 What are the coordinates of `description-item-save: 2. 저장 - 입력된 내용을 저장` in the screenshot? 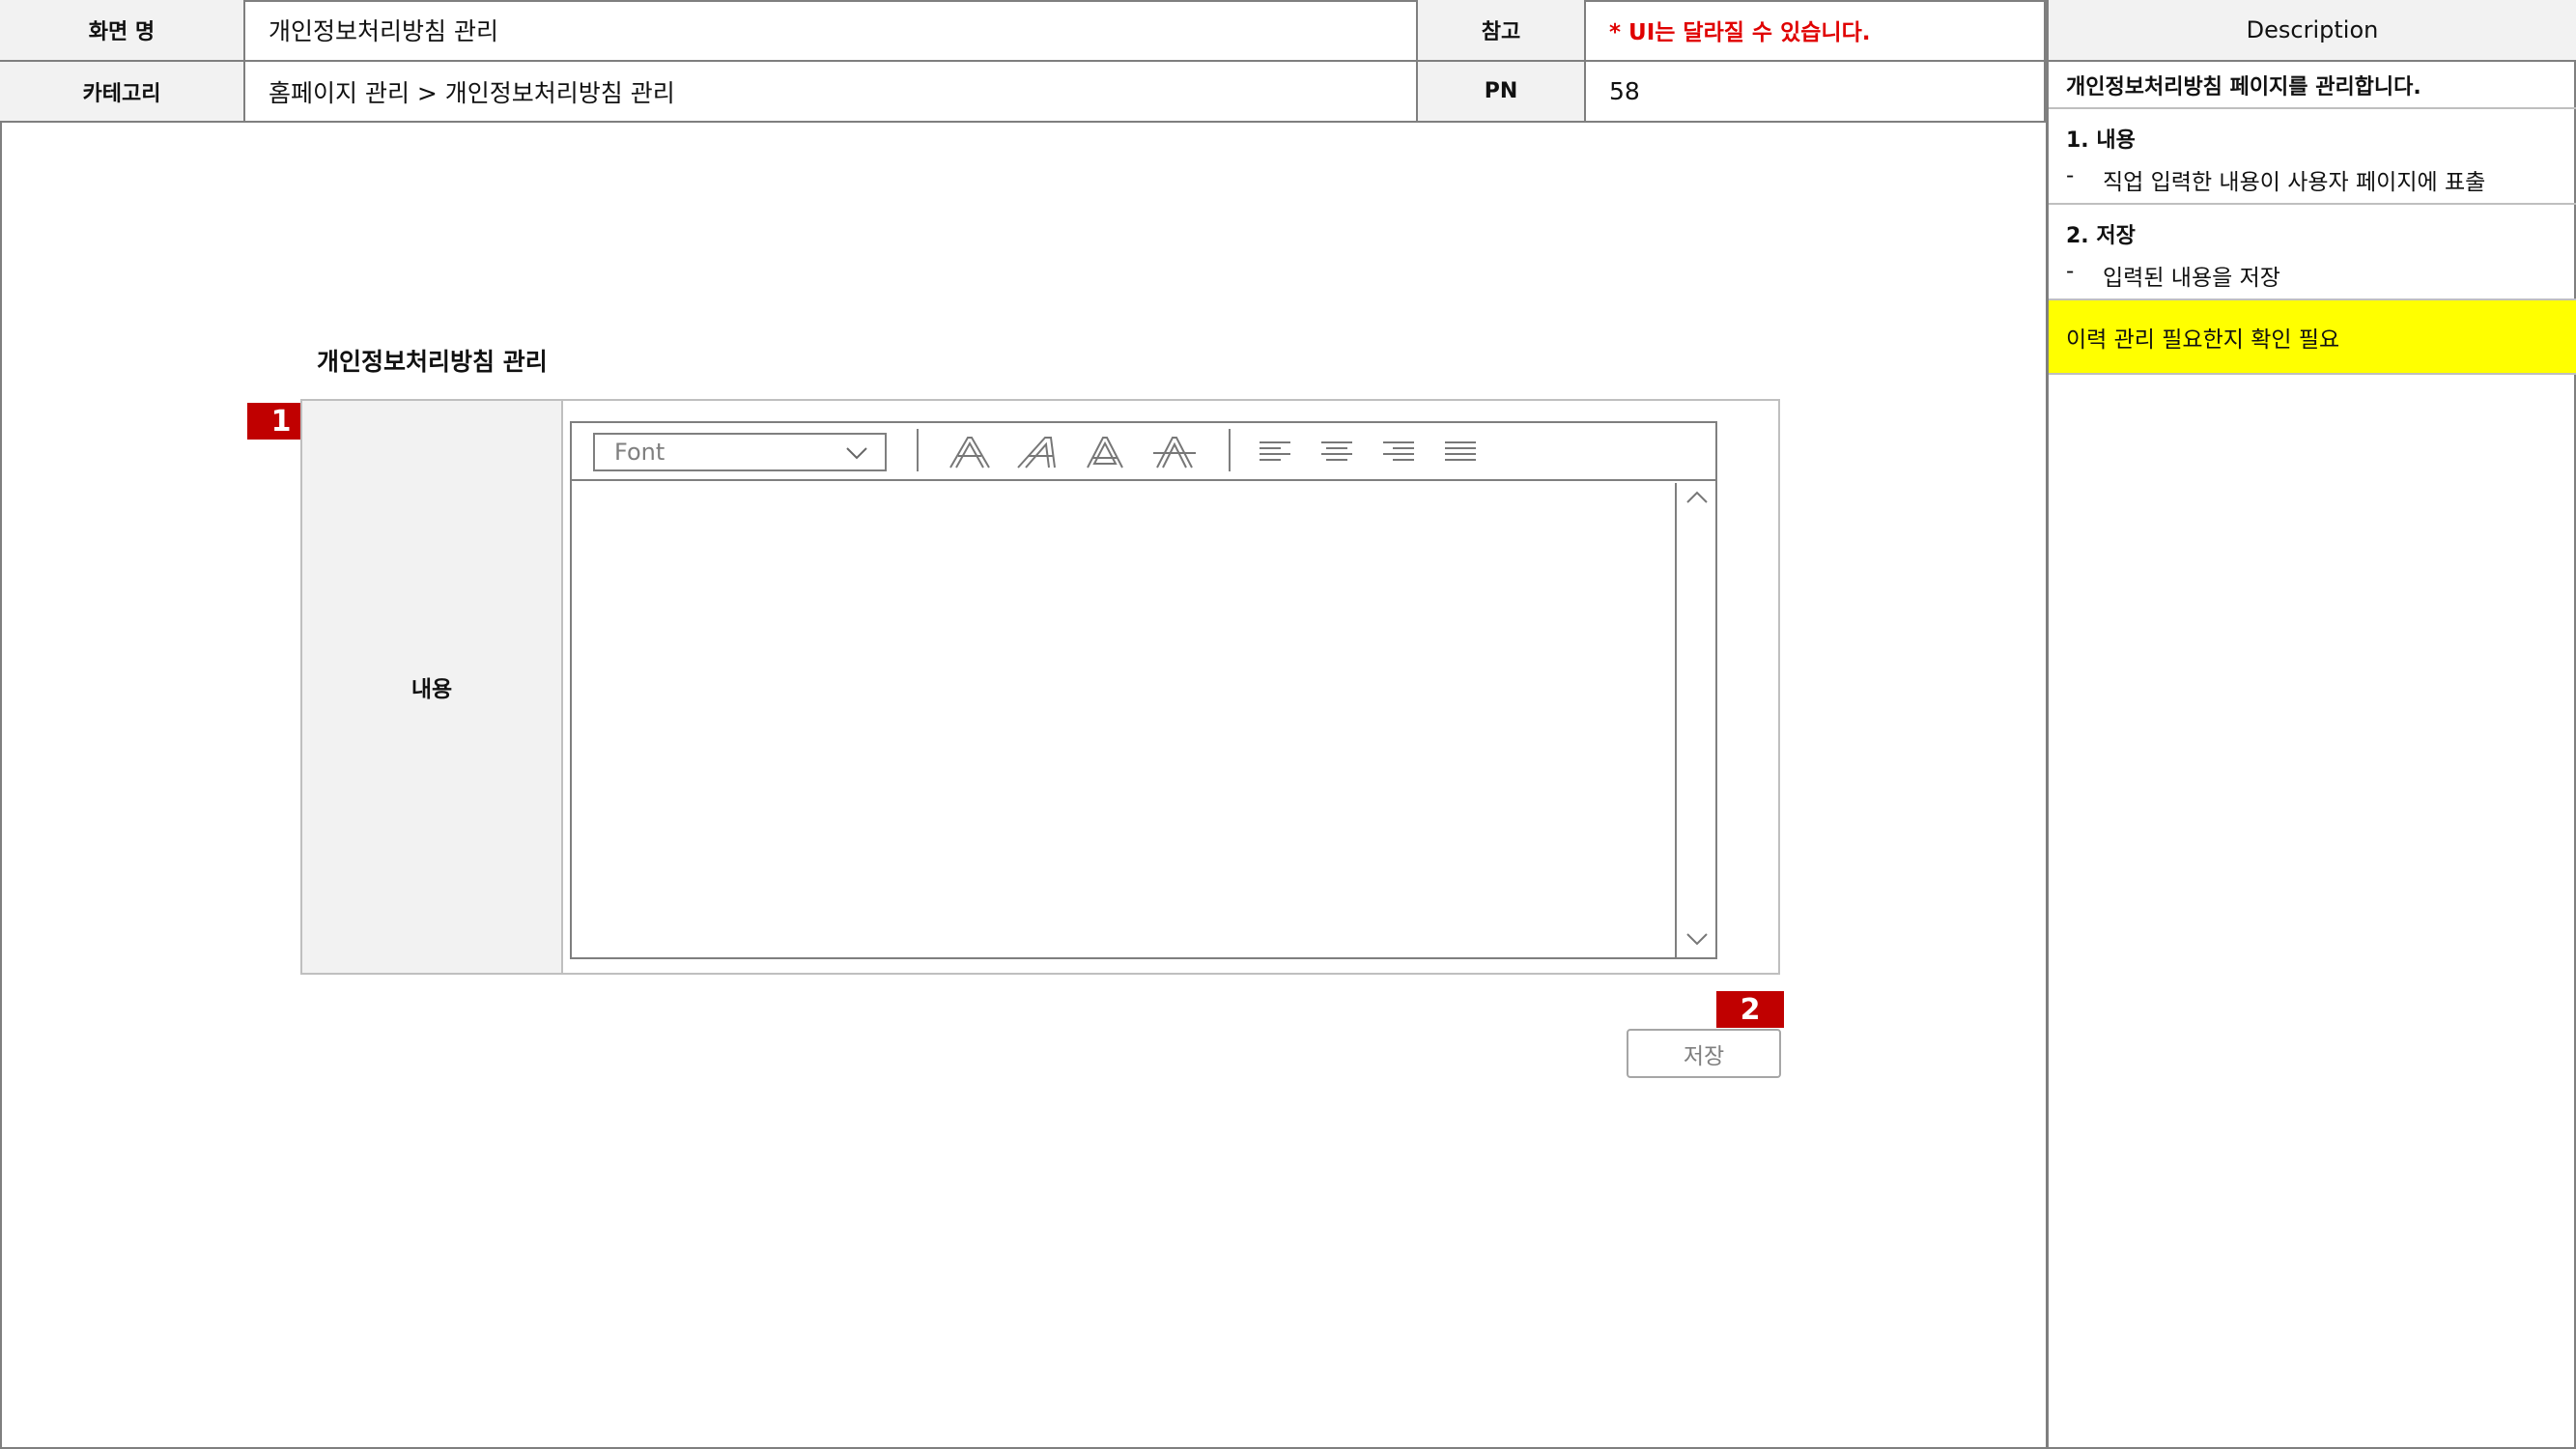 It's located at (2312, 252).